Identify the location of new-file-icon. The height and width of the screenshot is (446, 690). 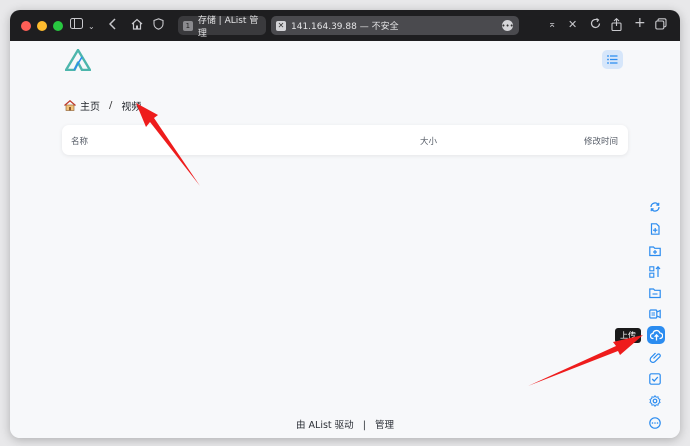
(655, 229).